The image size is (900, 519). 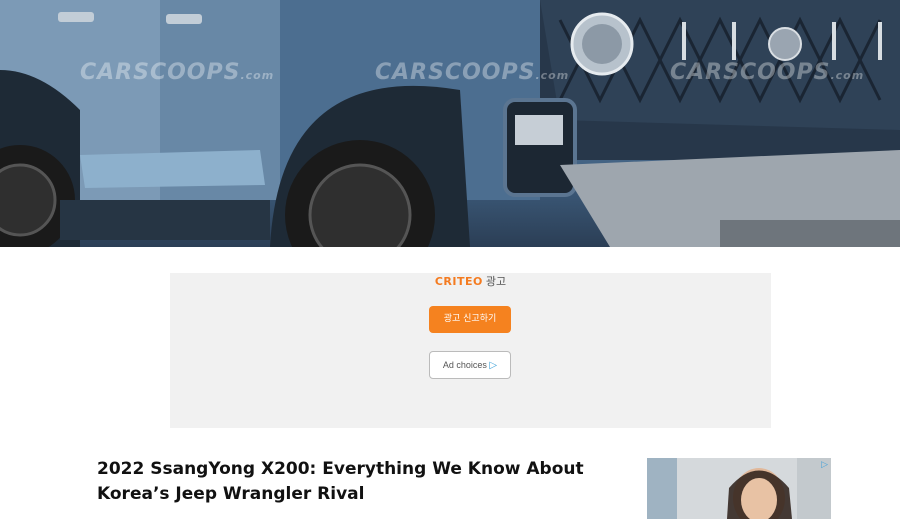 I want to click on adchoices-button: Ad choices ▷, so click(x=470, y=365).